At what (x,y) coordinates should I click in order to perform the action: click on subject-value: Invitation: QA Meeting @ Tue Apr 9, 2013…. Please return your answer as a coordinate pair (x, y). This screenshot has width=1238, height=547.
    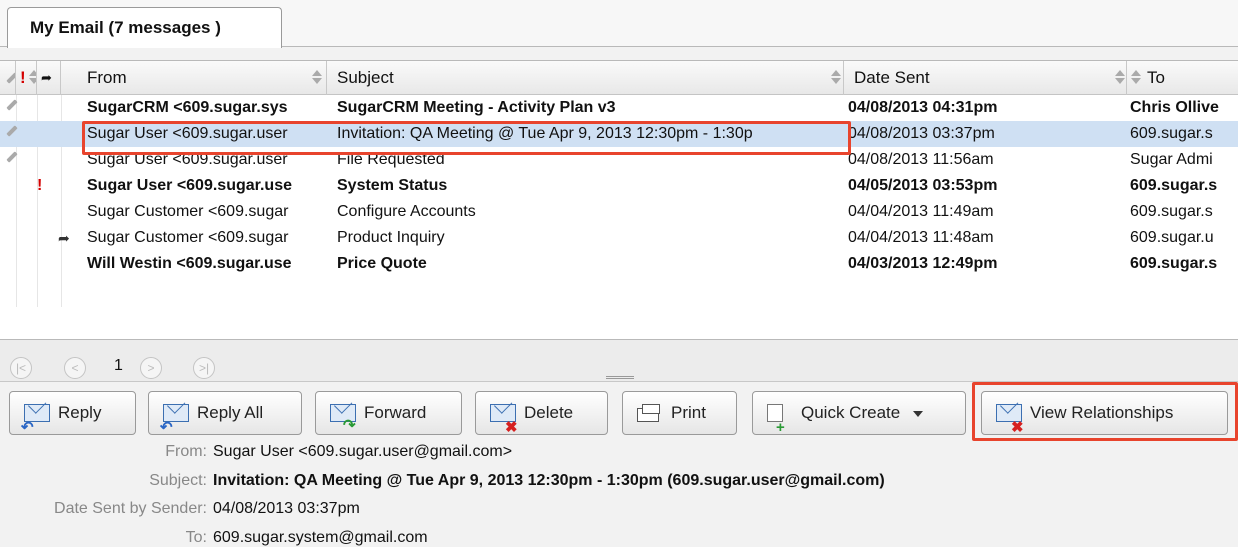
    Looking at the image, I should click on (549, 480).